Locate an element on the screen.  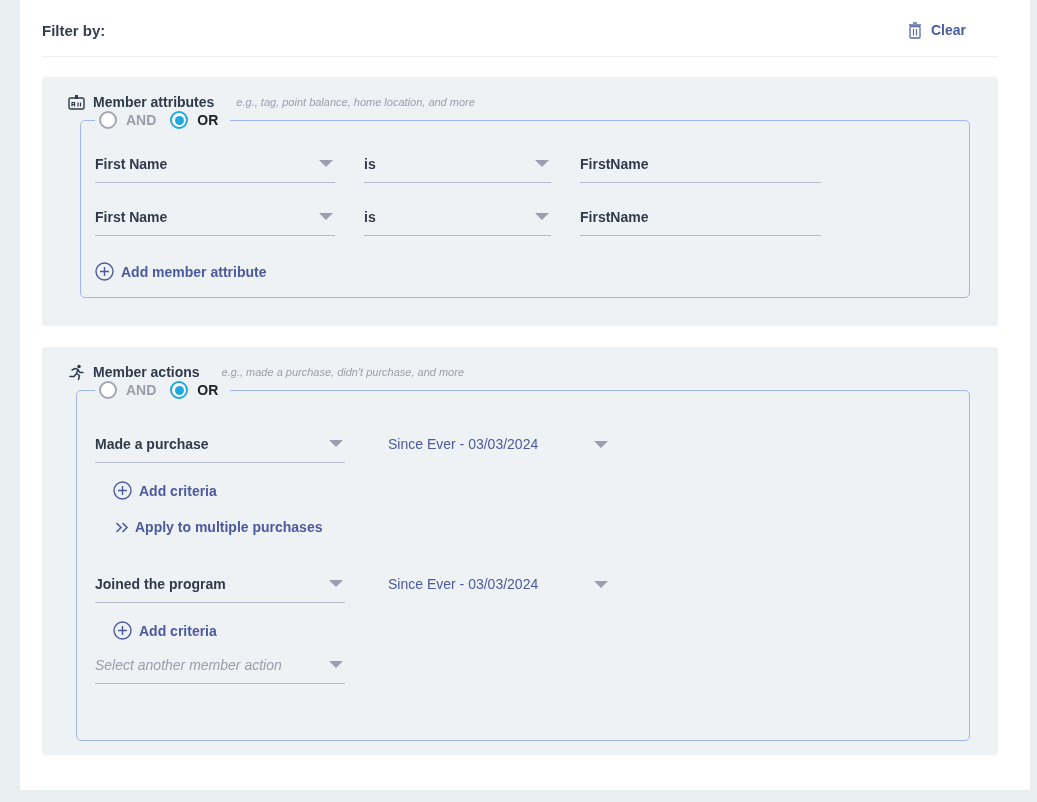
section-hint: e.g., made a purchase, didn't purchase, and more is located at coordinates (342, 372).